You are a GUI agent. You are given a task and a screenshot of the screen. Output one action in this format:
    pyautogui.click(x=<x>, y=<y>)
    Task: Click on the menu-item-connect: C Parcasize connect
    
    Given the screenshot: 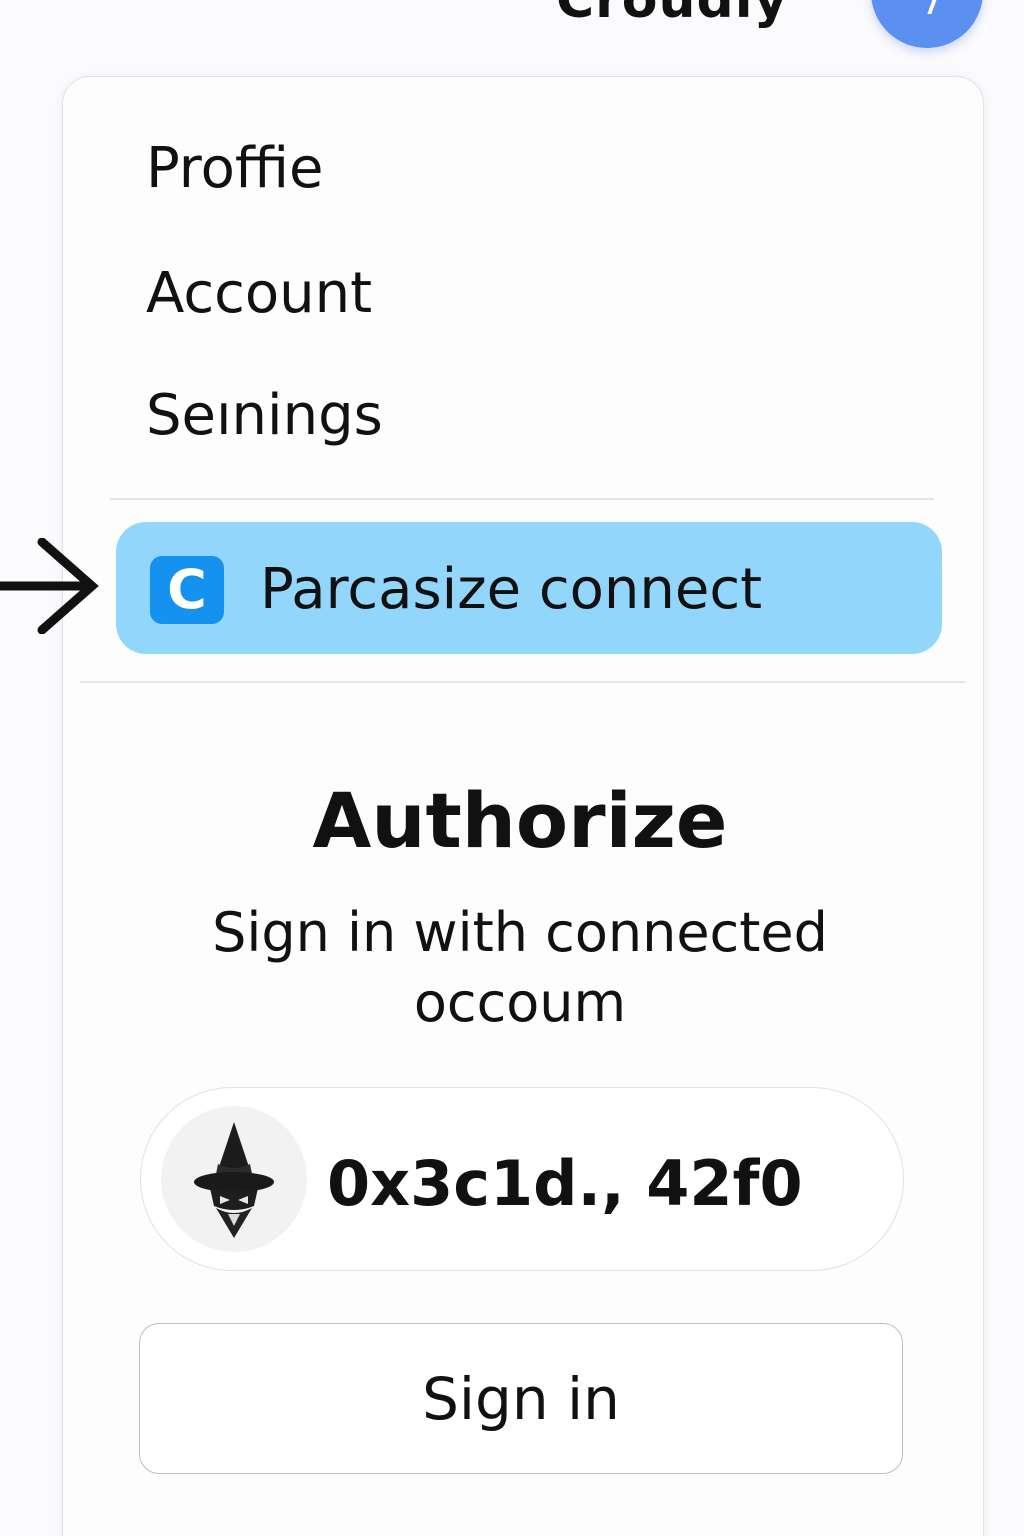 What is the action you would take?
    pyautogui.click(x=529, y=588)
    